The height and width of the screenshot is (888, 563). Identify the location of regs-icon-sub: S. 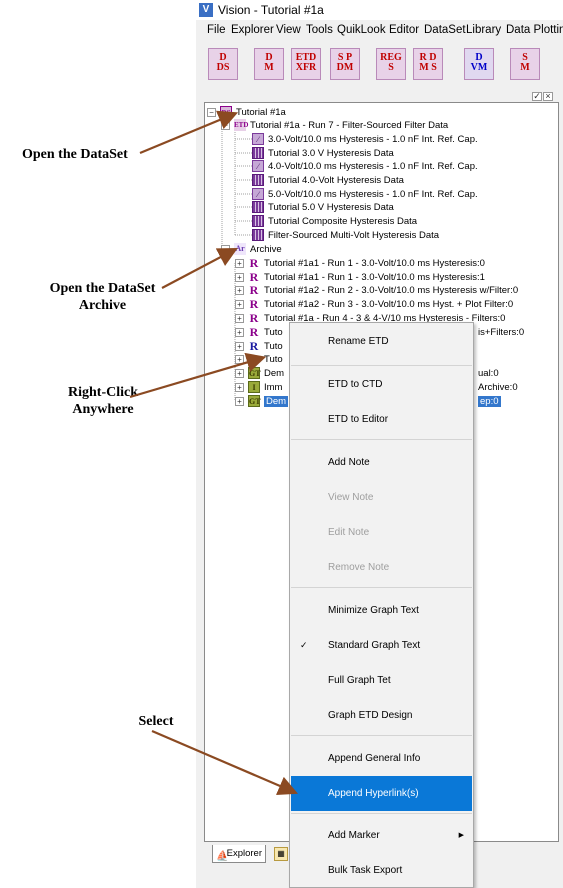
(391, 67).